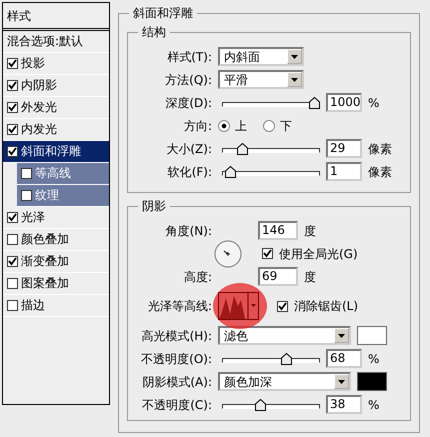 The image size is (430, 437). Describe the element at coordinates (47, 195) in the screenshot. I see `item-label: 纹理` at that location.